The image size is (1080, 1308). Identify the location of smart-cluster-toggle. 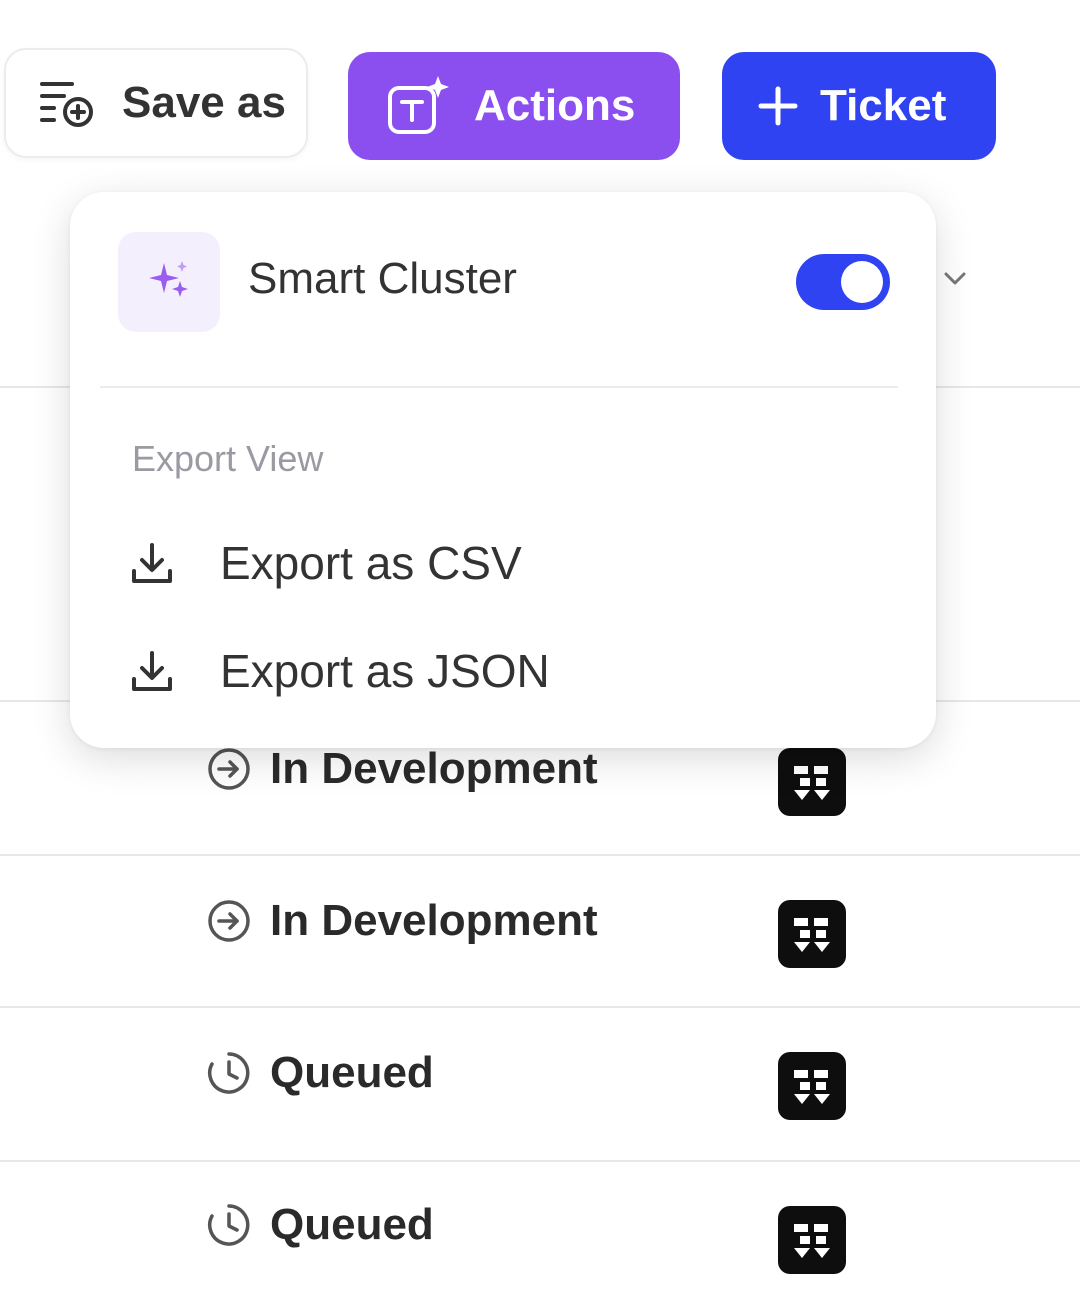
(843, 282).